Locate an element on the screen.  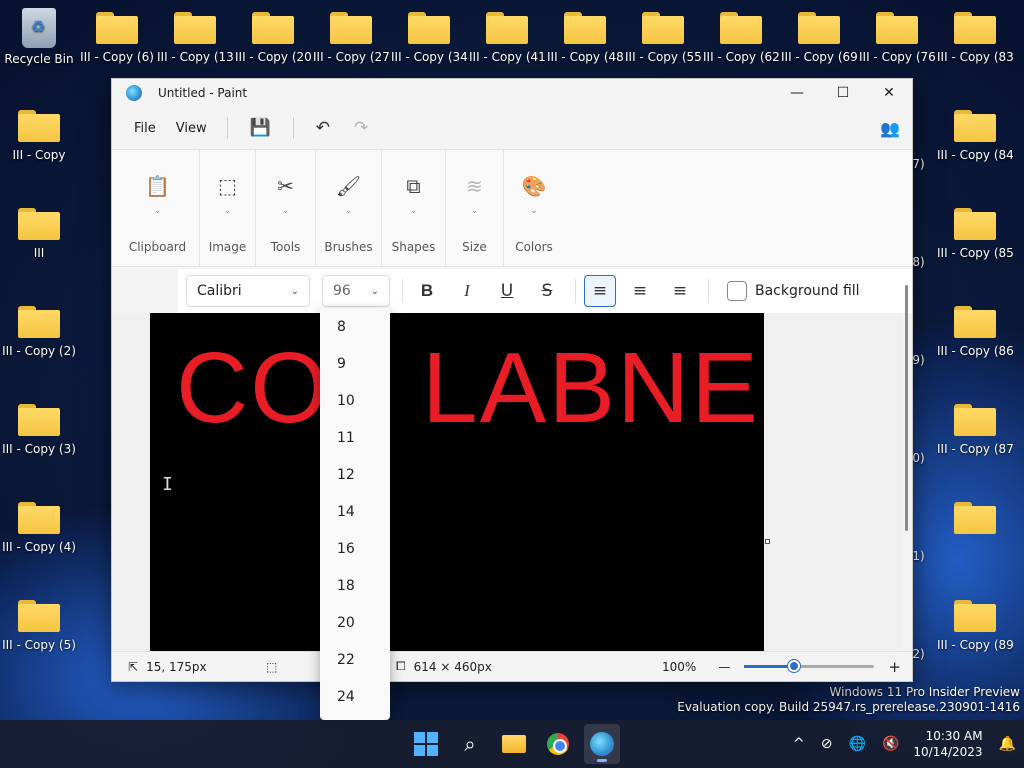
ribbon-group-brushes: 🖌 ⌄ Brushes is located at coordinates (349, 208).